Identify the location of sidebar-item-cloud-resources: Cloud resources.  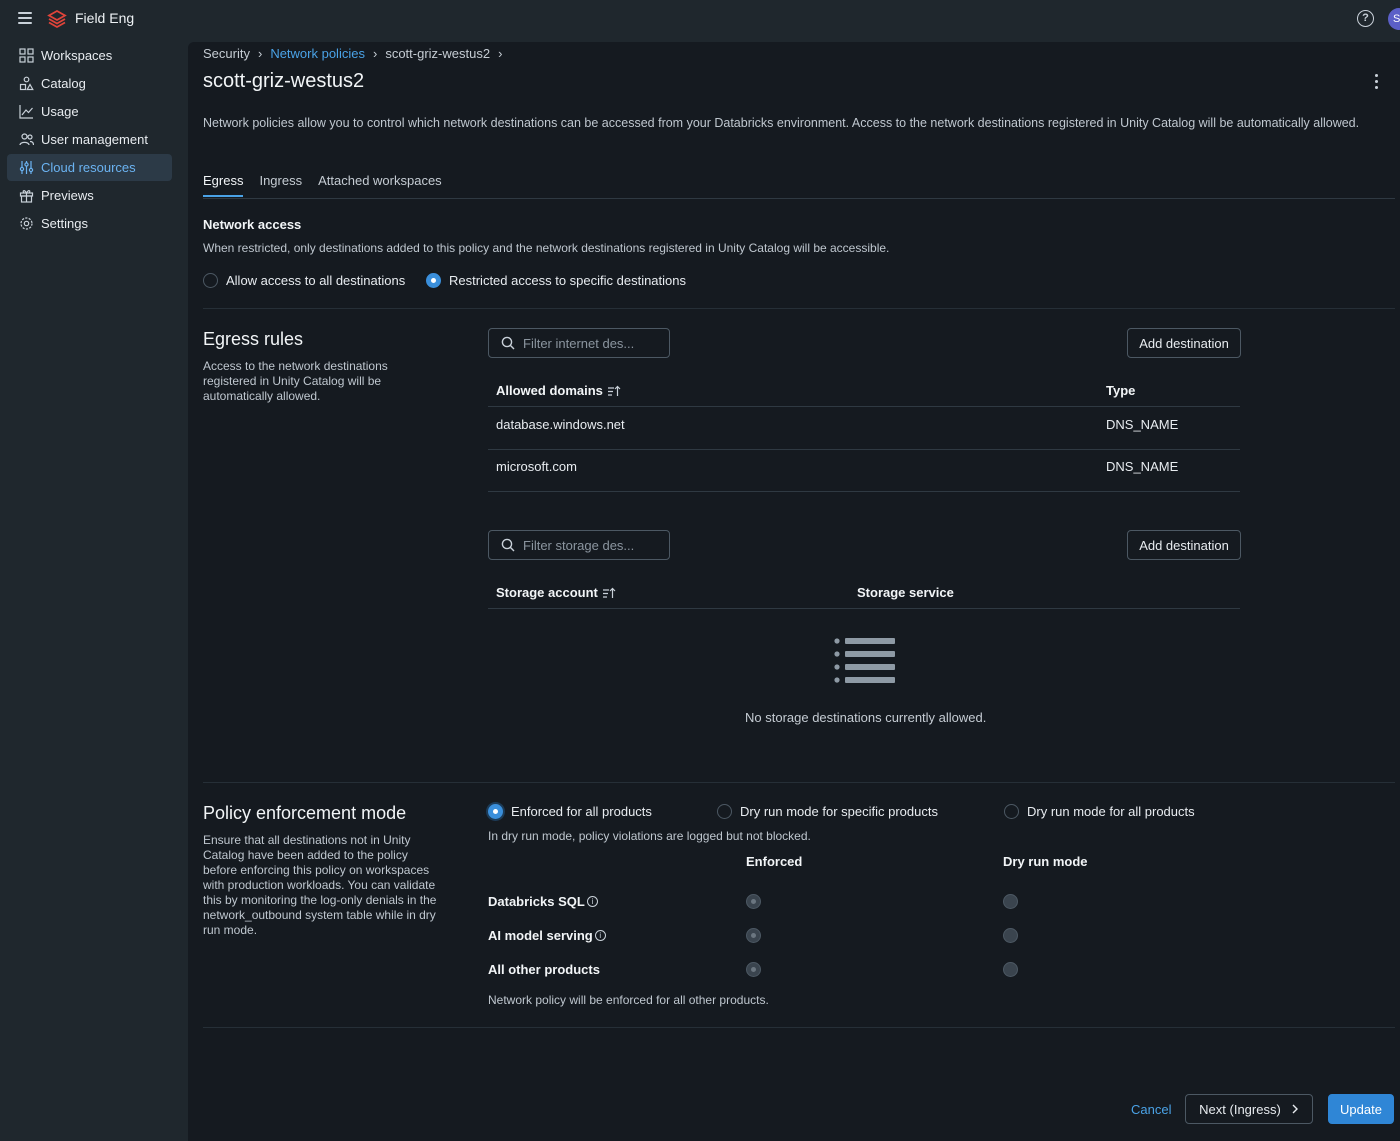
(89, 167).